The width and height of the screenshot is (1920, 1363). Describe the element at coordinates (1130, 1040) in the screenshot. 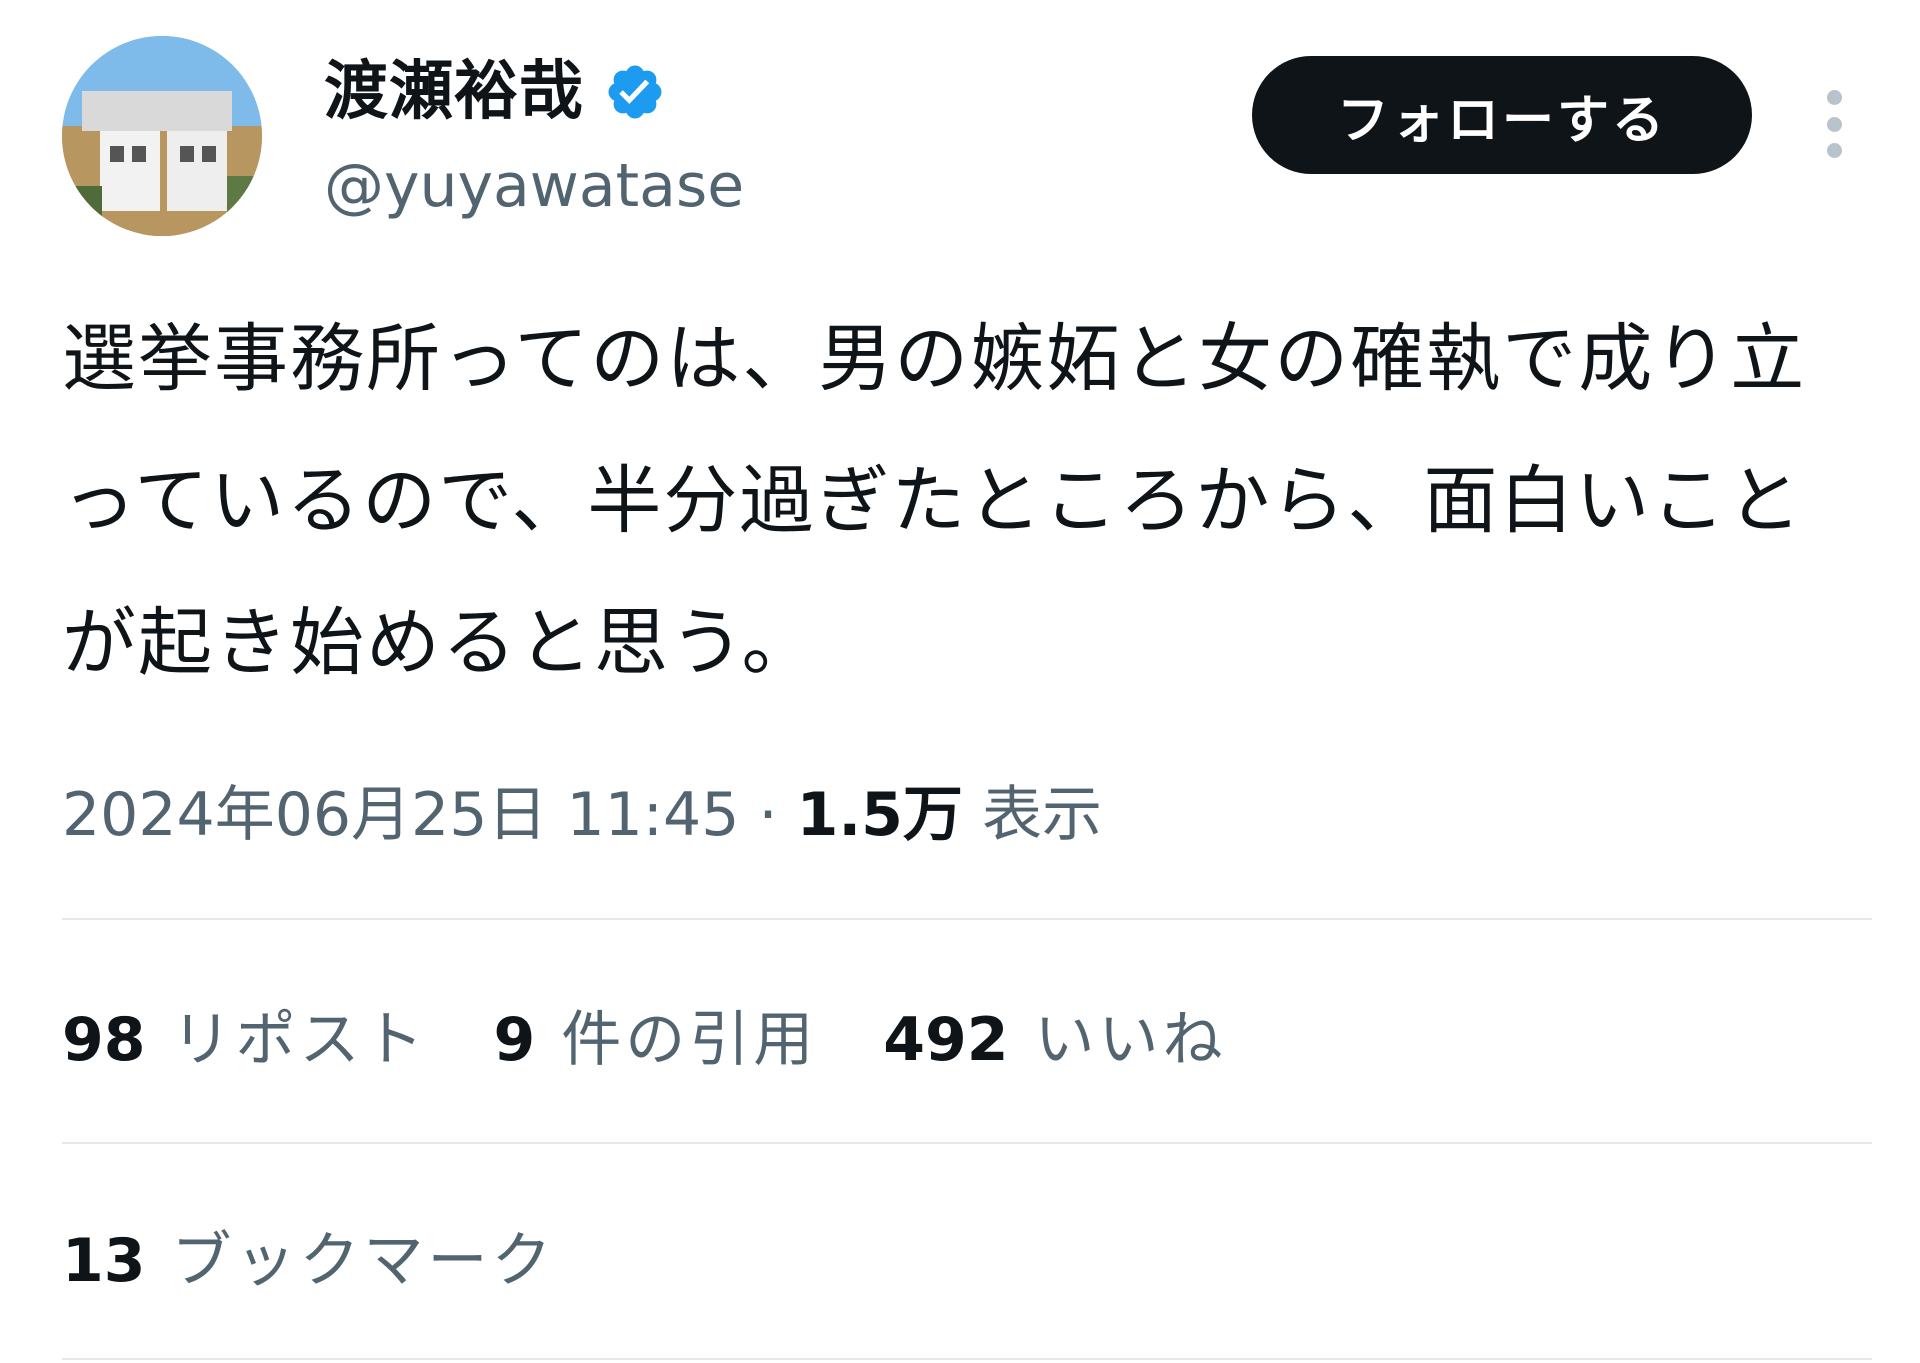

I see `likes-label: いいね` at that location.